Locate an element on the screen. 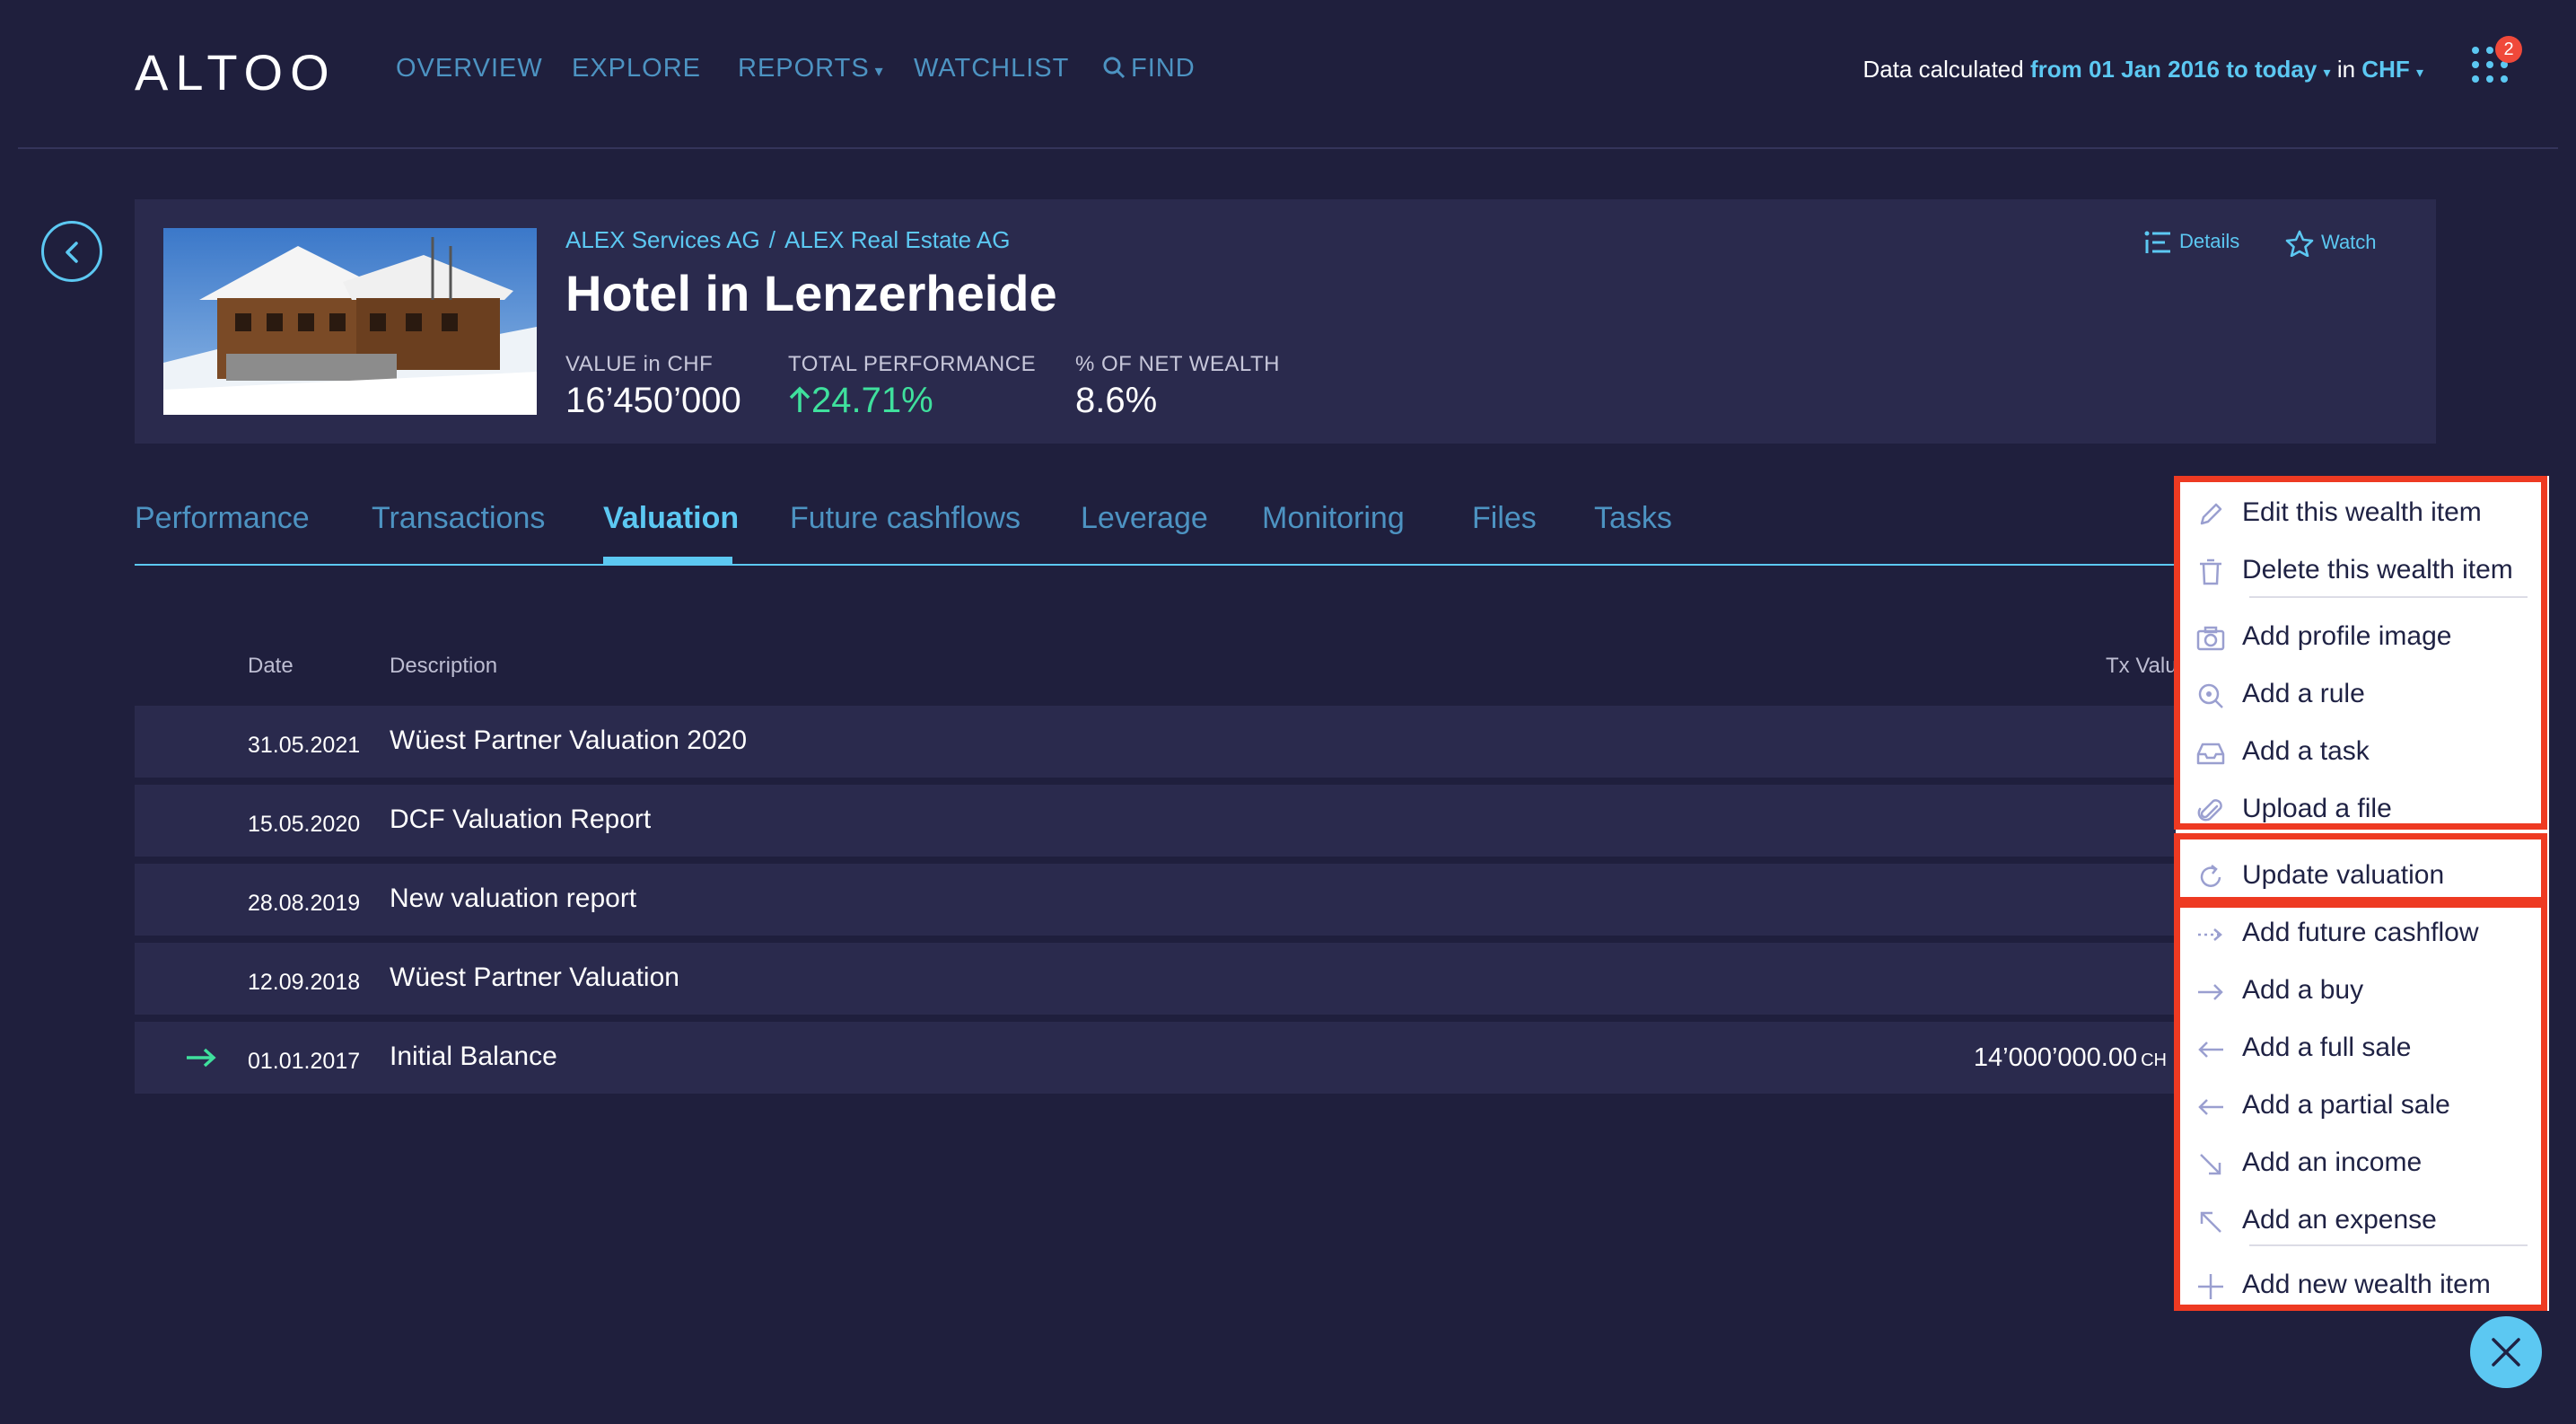 The width and height of the screenshot is (2576, 1424). nav-reports-label: REPORTS is located at coordinates (804, 68).